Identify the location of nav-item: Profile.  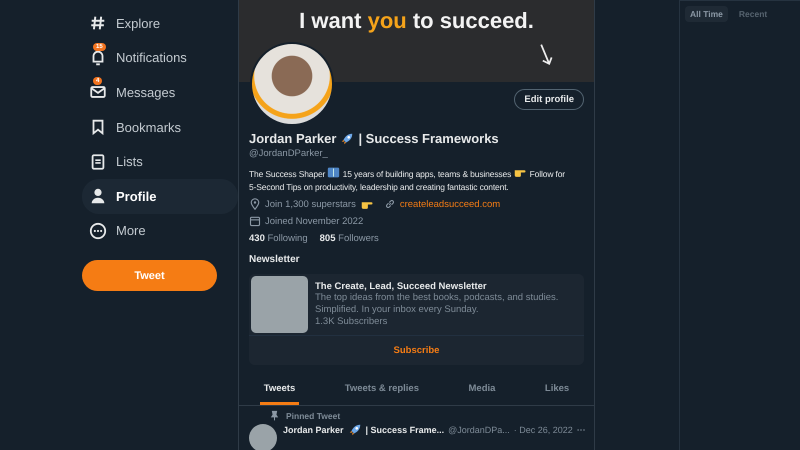
(160, 196).